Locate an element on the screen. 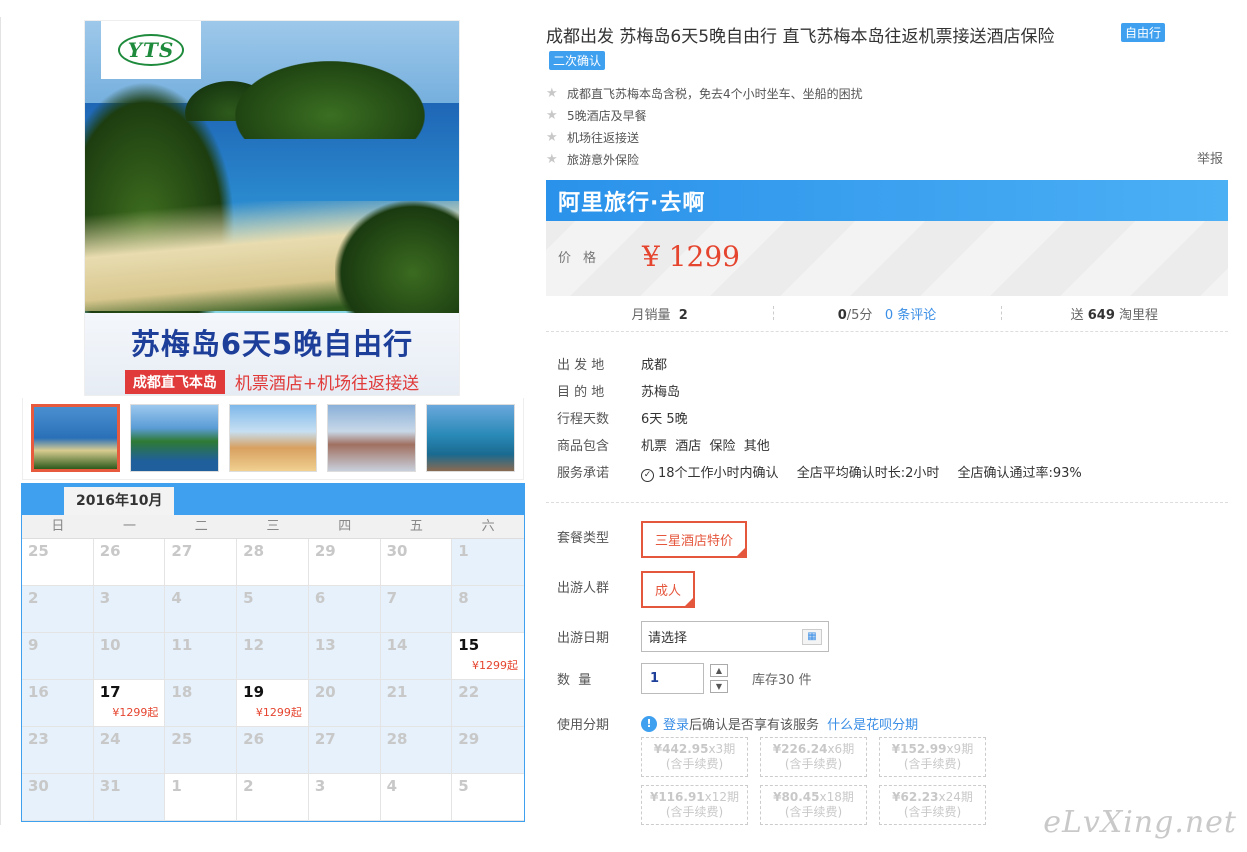 This screenshot has height=852, width=1247. feature-item: ★ 旅游意外保险 is located at coordinates (887, 159).